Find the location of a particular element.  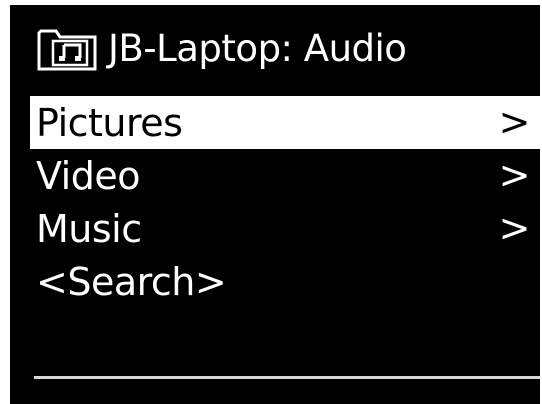

music-folder-icon is located at coordinates (67, 49).